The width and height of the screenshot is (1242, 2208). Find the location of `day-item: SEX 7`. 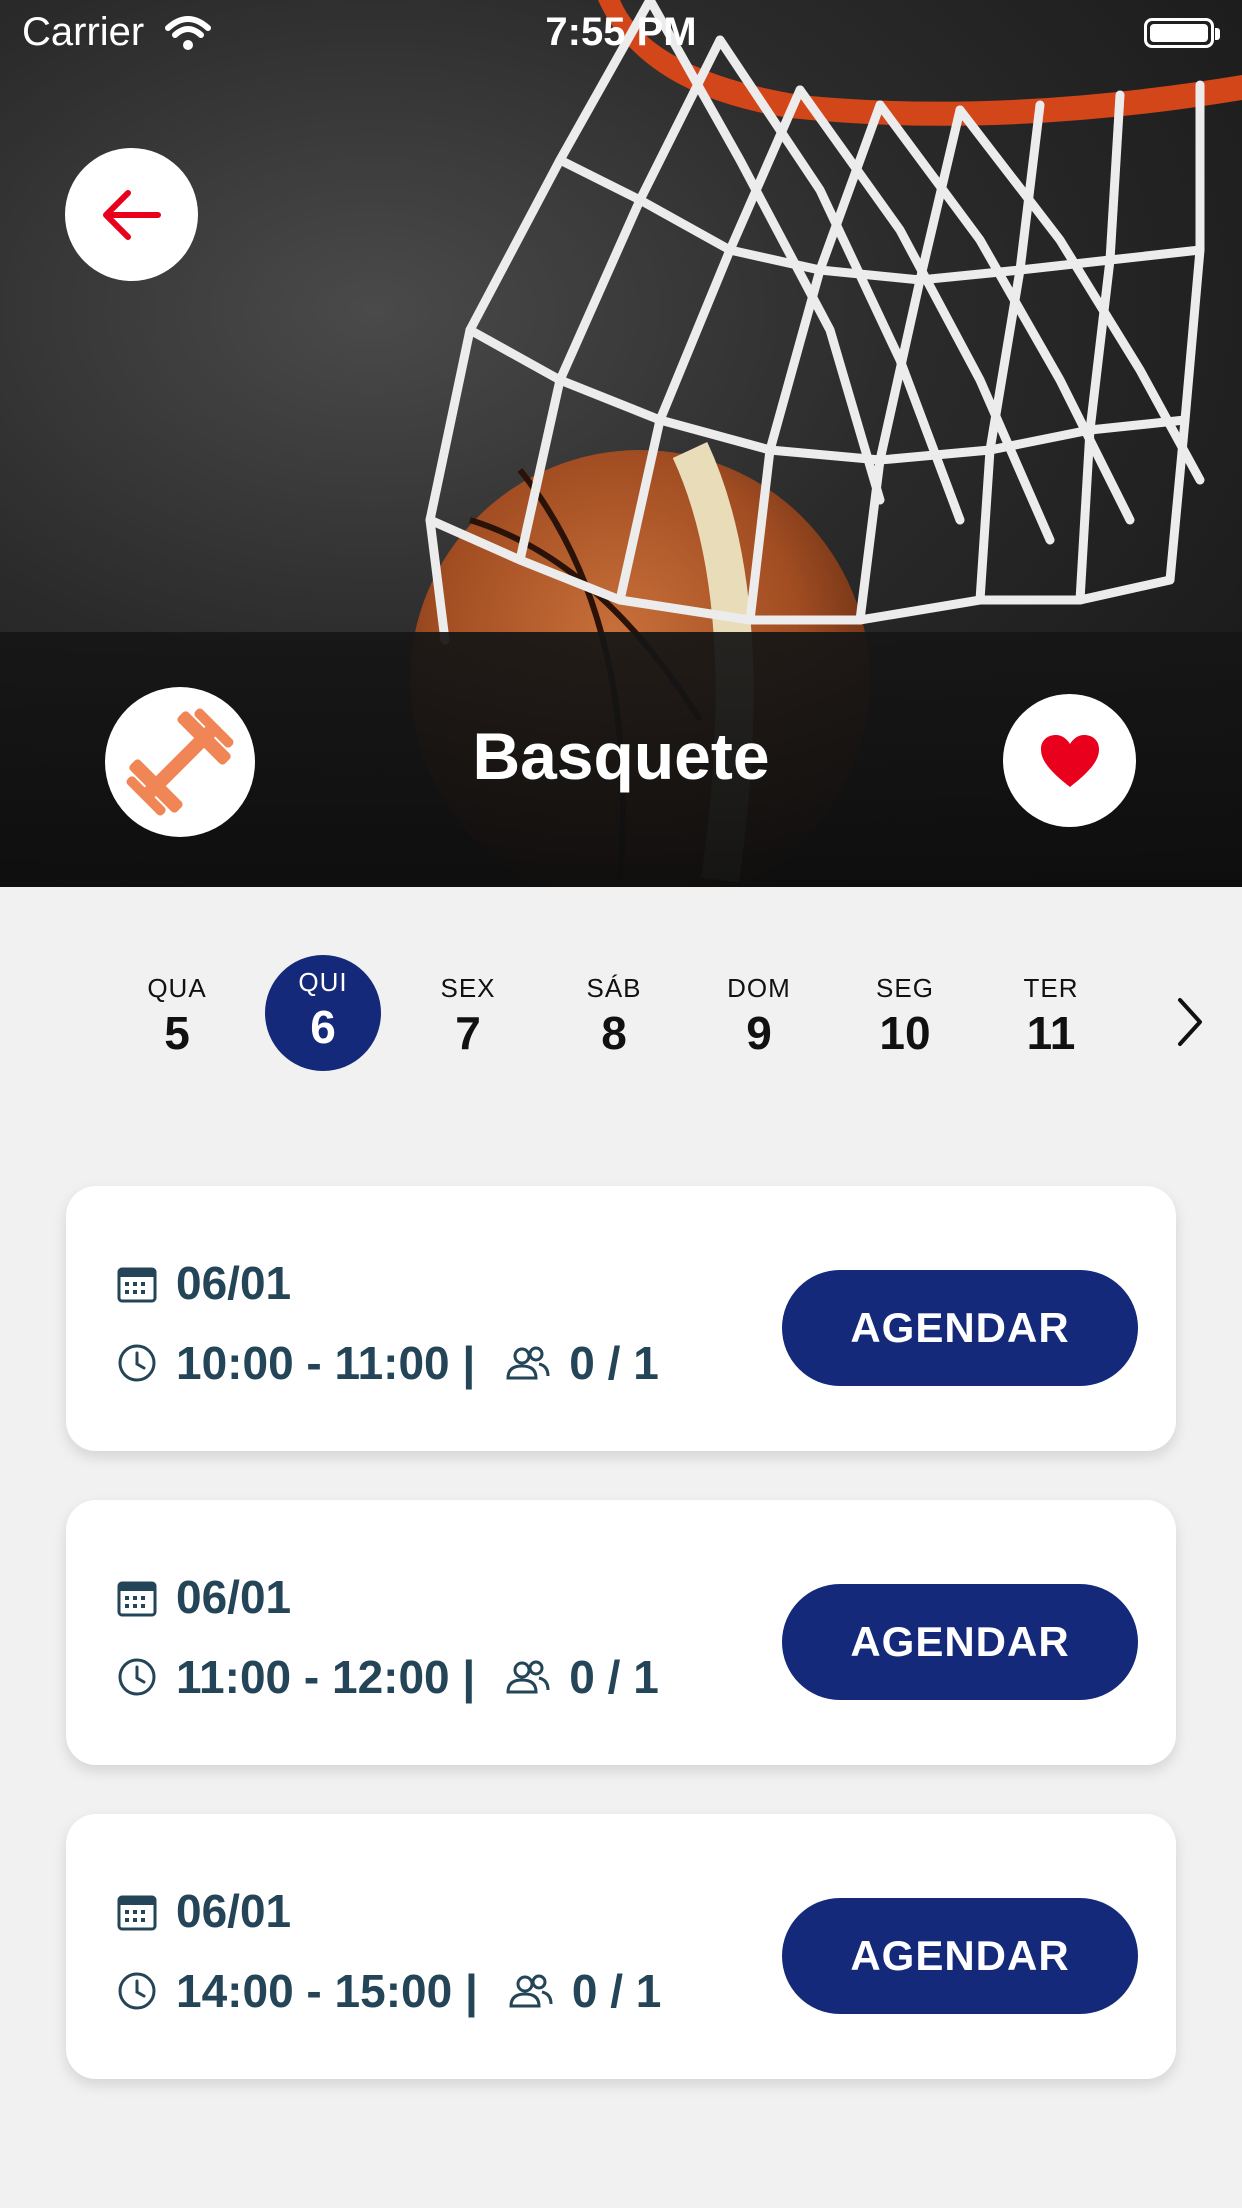

day-item: SEX 7 is located at coordinates (468, 1013).